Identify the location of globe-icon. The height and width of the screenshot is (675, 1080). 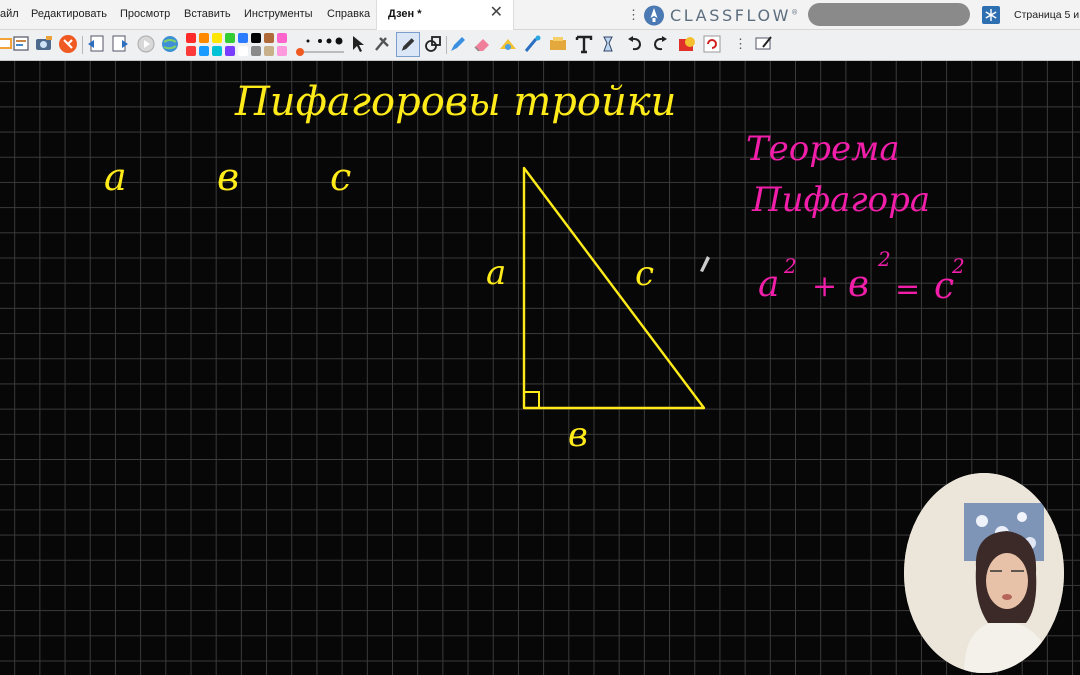
(170, 44).